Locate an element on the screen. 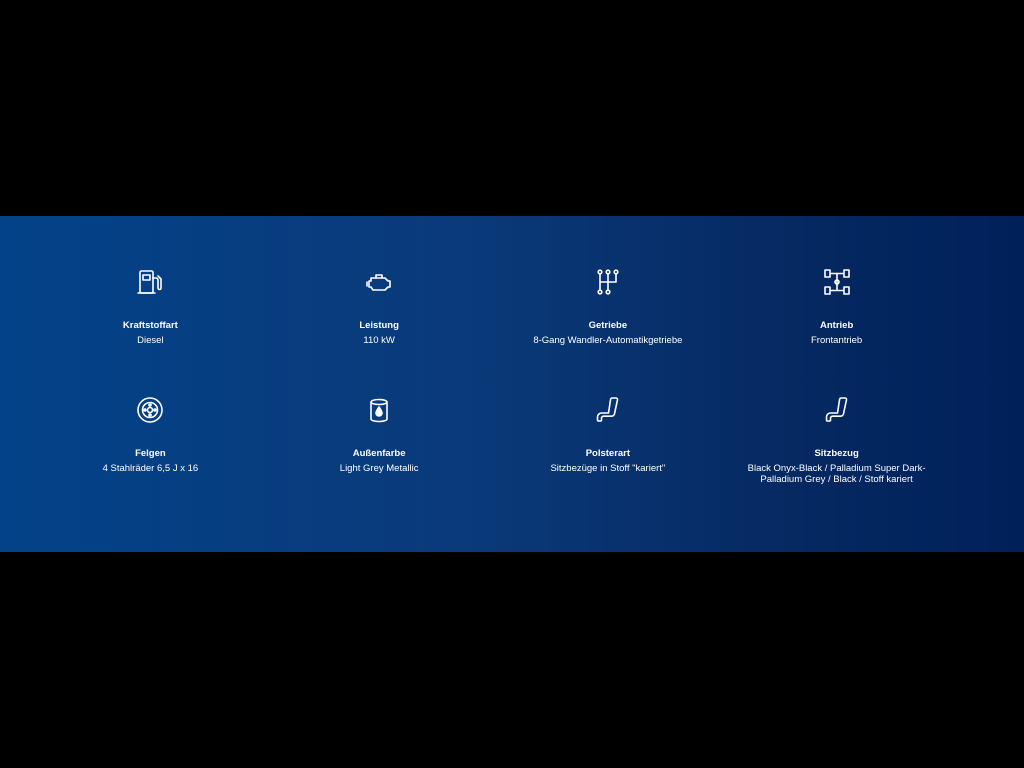 The height and width of the screenshot is (768, 1024). spec-label: Kraftstoffart is located at coordinates (150, 325).